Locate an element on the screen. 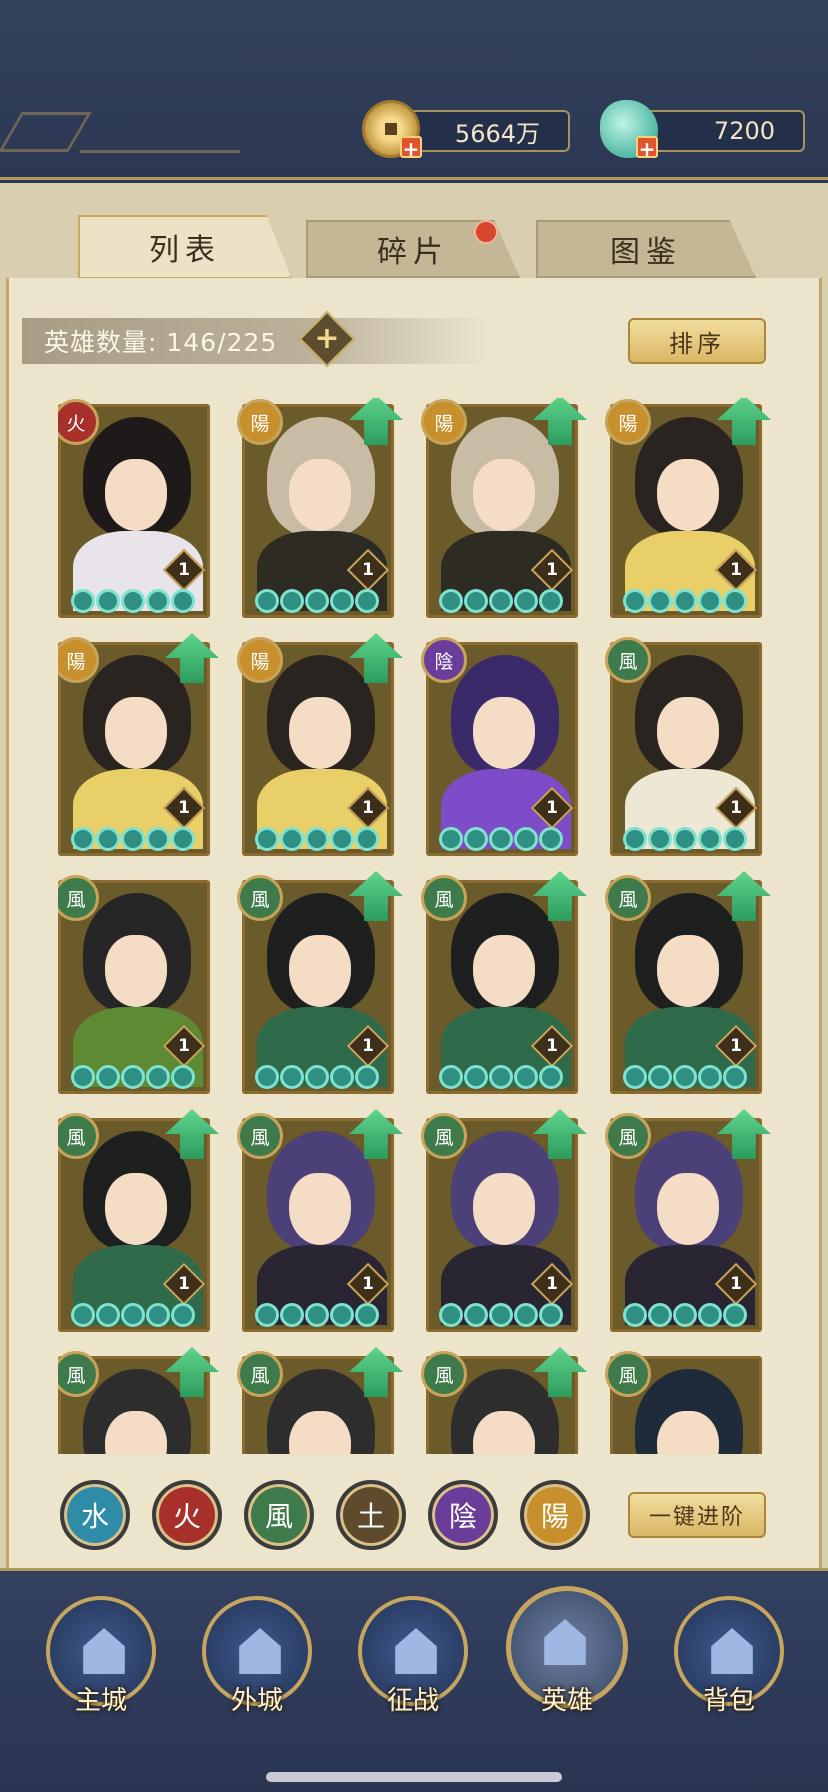 The image size is (828, 1792). advance-all-button: 一键进阶 is located at coordinates (697, 1515).